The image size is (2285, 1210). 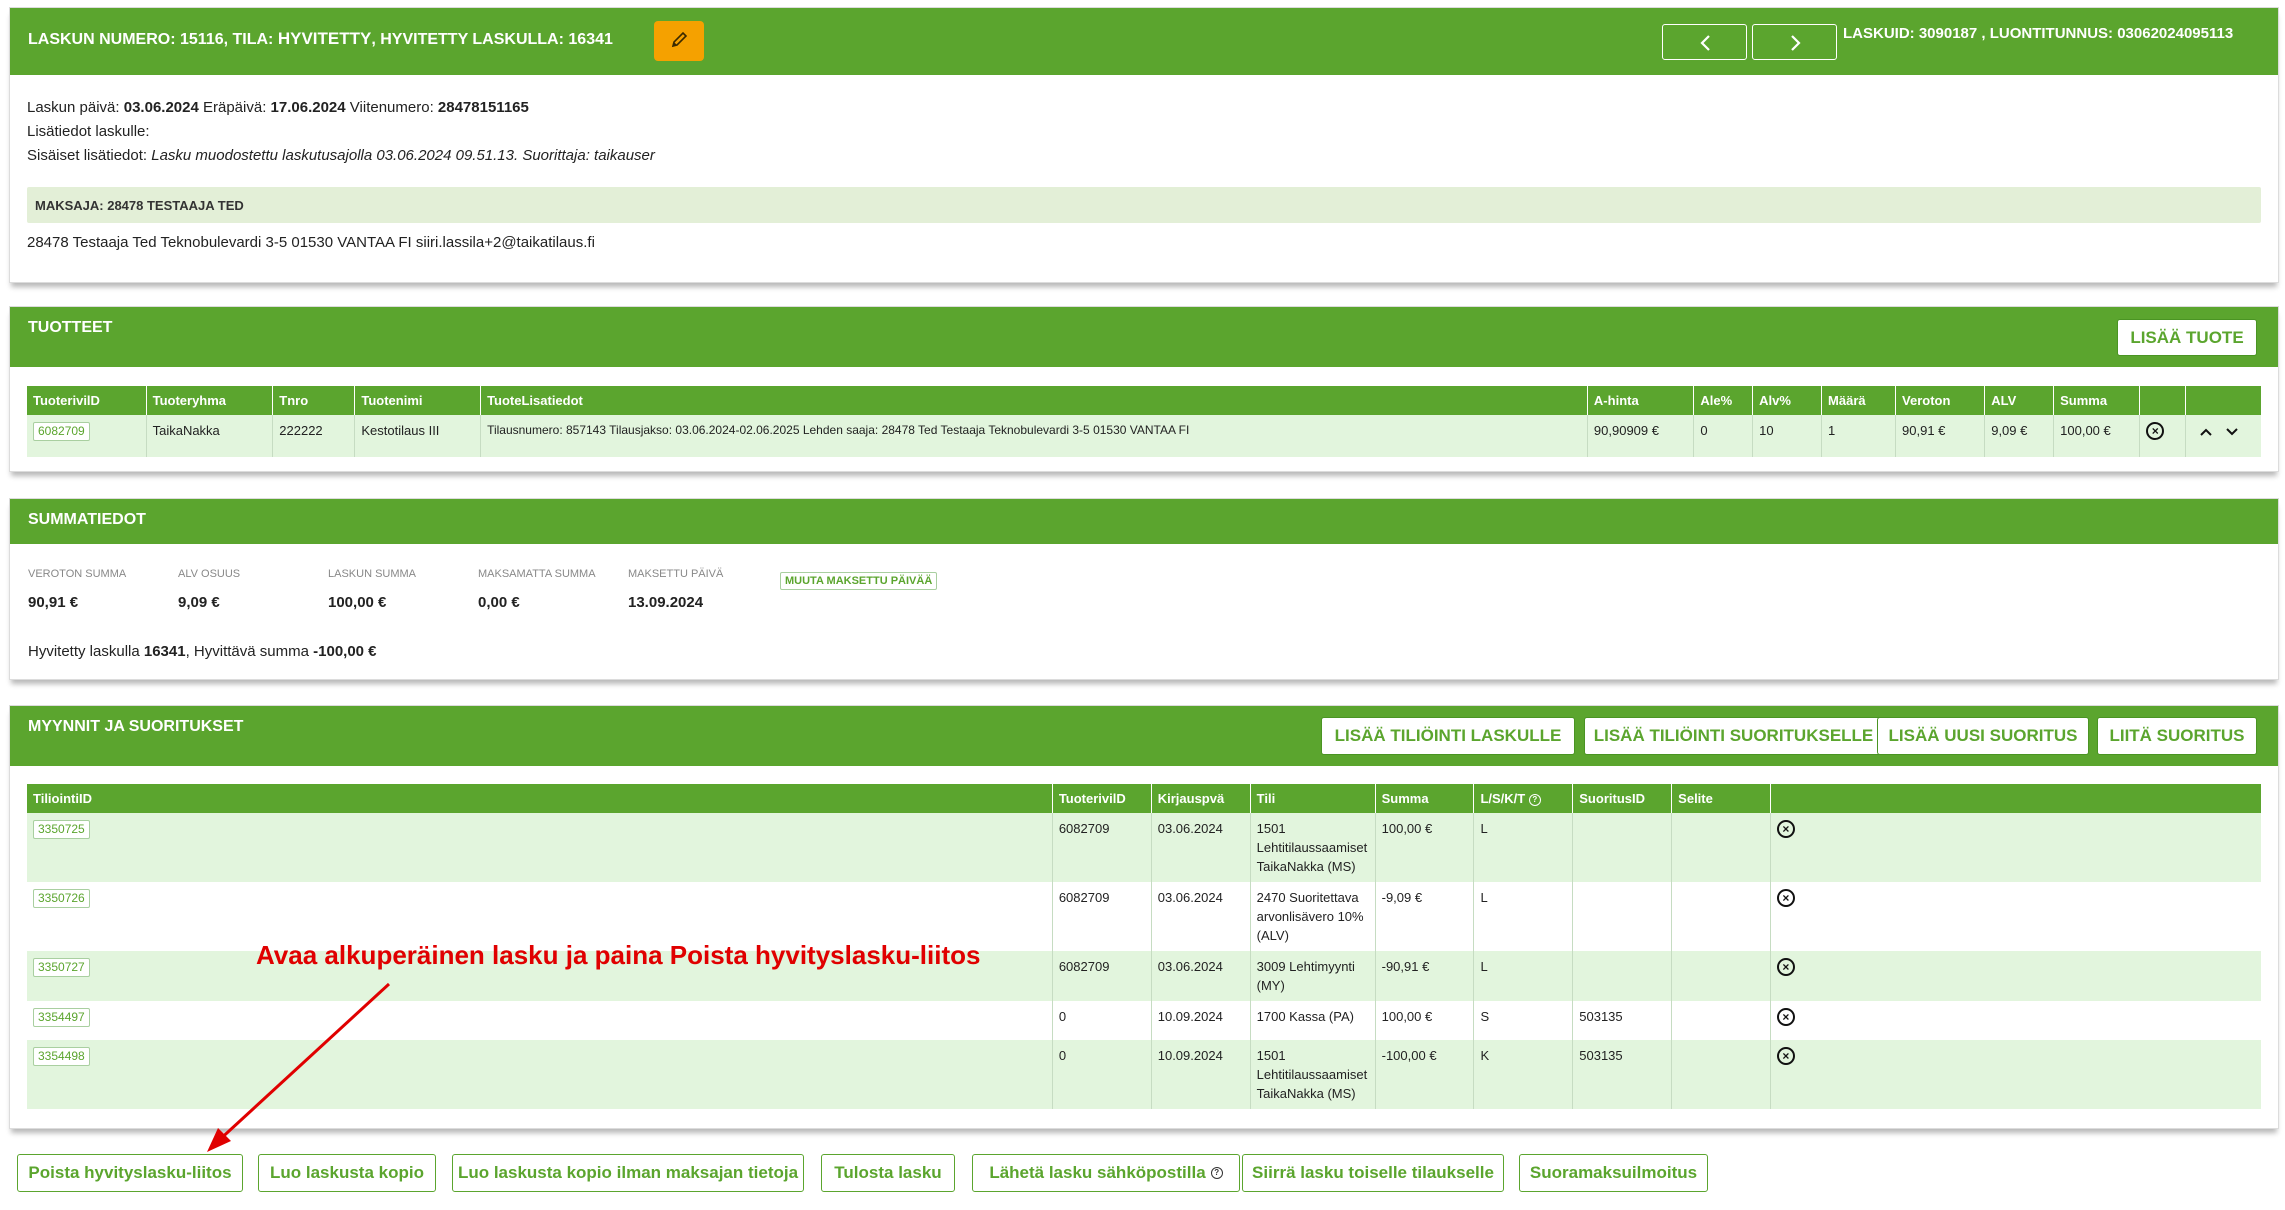 What do you see at coordinates (1424, 847) in the screenshot?
I see `row-summa: 100,00 €` at bounding box center [1424, 847].